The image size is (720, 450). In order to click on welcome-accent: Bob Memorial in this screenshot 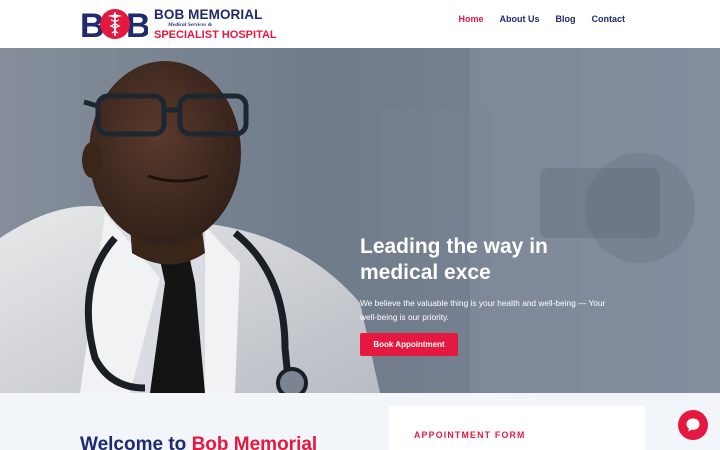, I will do `click(254, 442)`.